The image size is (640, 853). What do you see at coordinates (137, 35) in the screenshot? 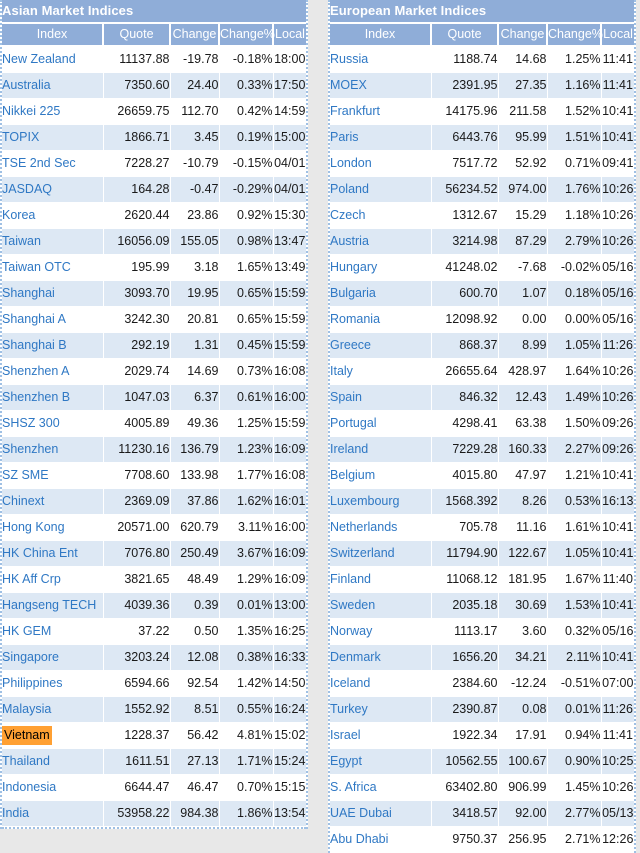
I see `column-header-quote: Quote` at bounding box center [137, 35].